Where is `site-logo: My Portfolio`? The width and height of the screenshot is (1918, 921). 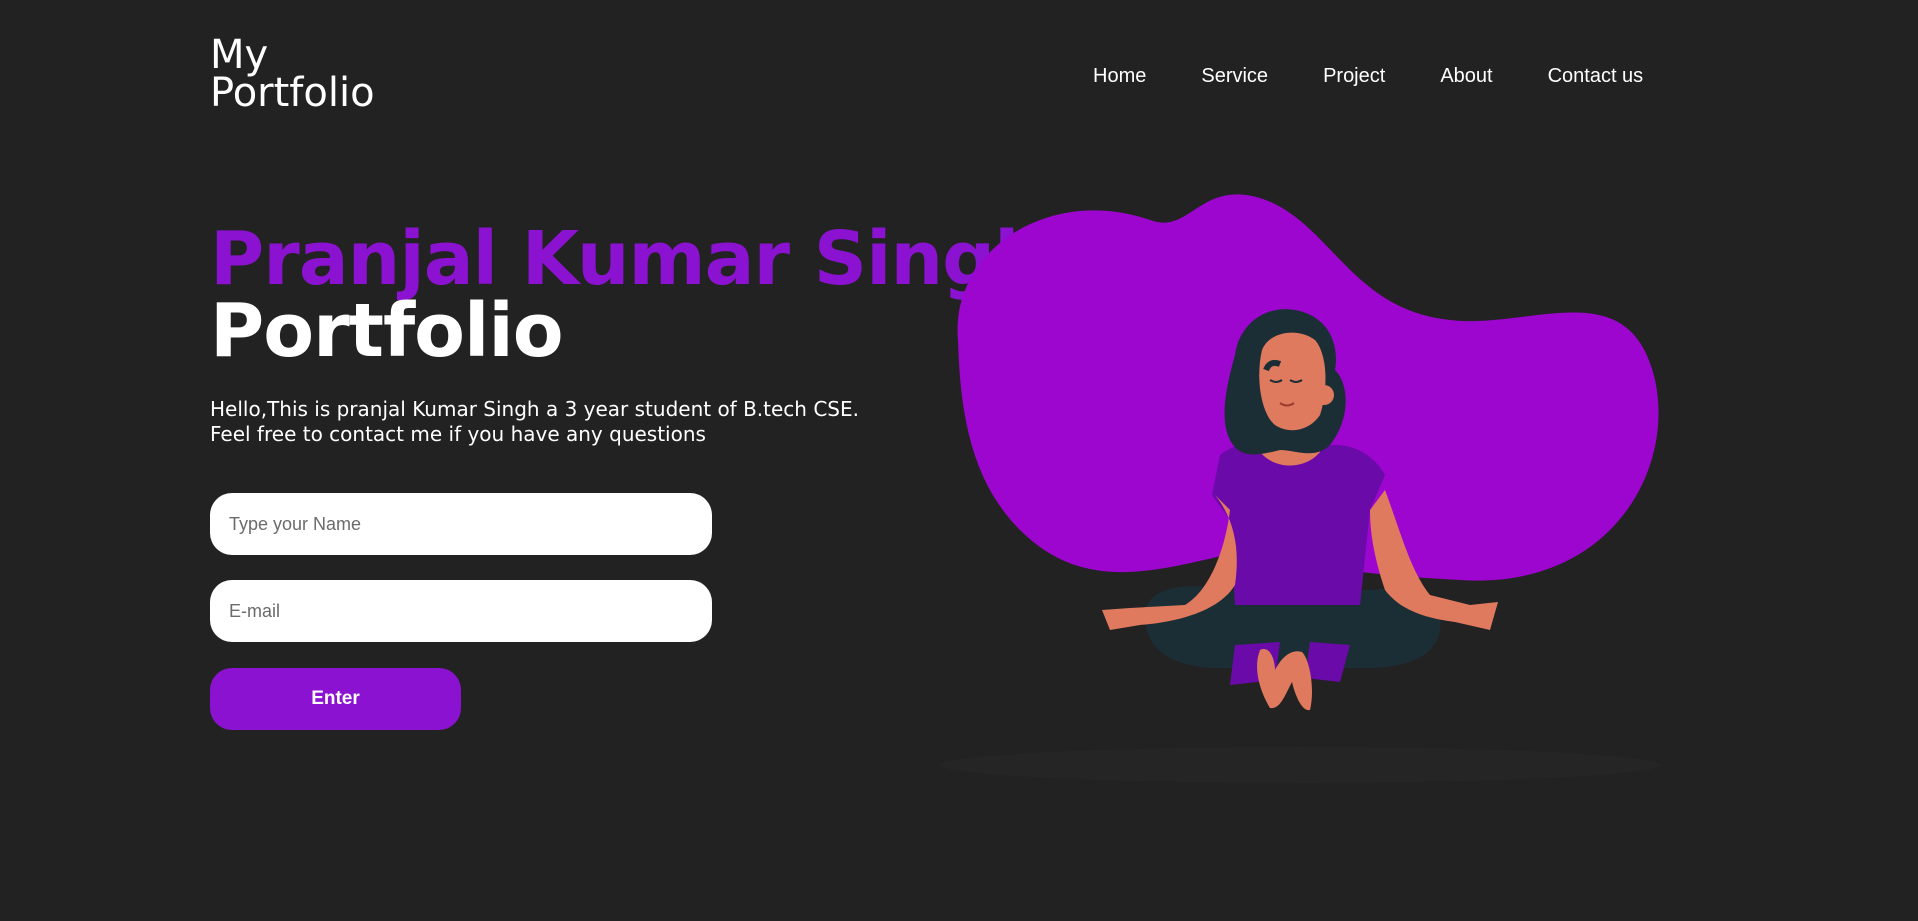 site-logo: My Portfolio is located at coordinates (292, 74).